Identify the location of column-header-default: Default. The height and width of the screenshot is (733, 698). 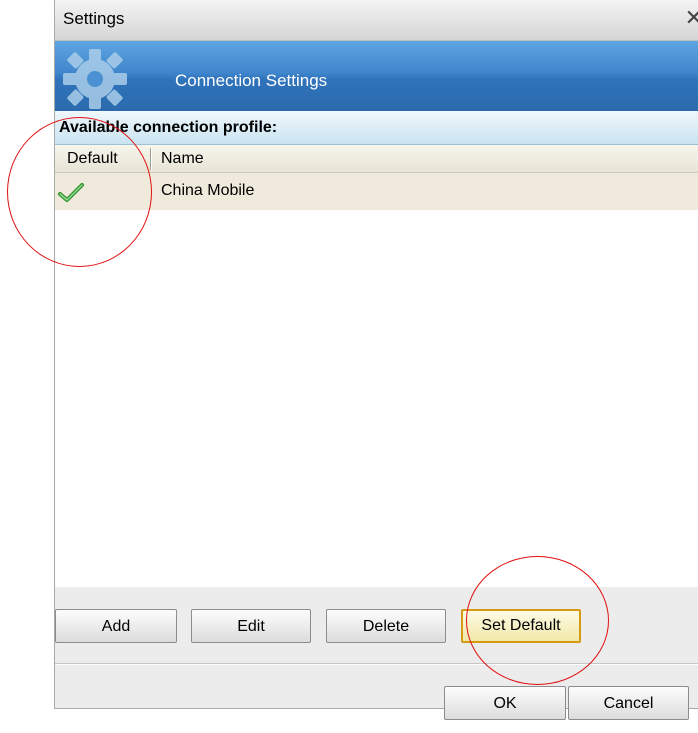
(92, 159).